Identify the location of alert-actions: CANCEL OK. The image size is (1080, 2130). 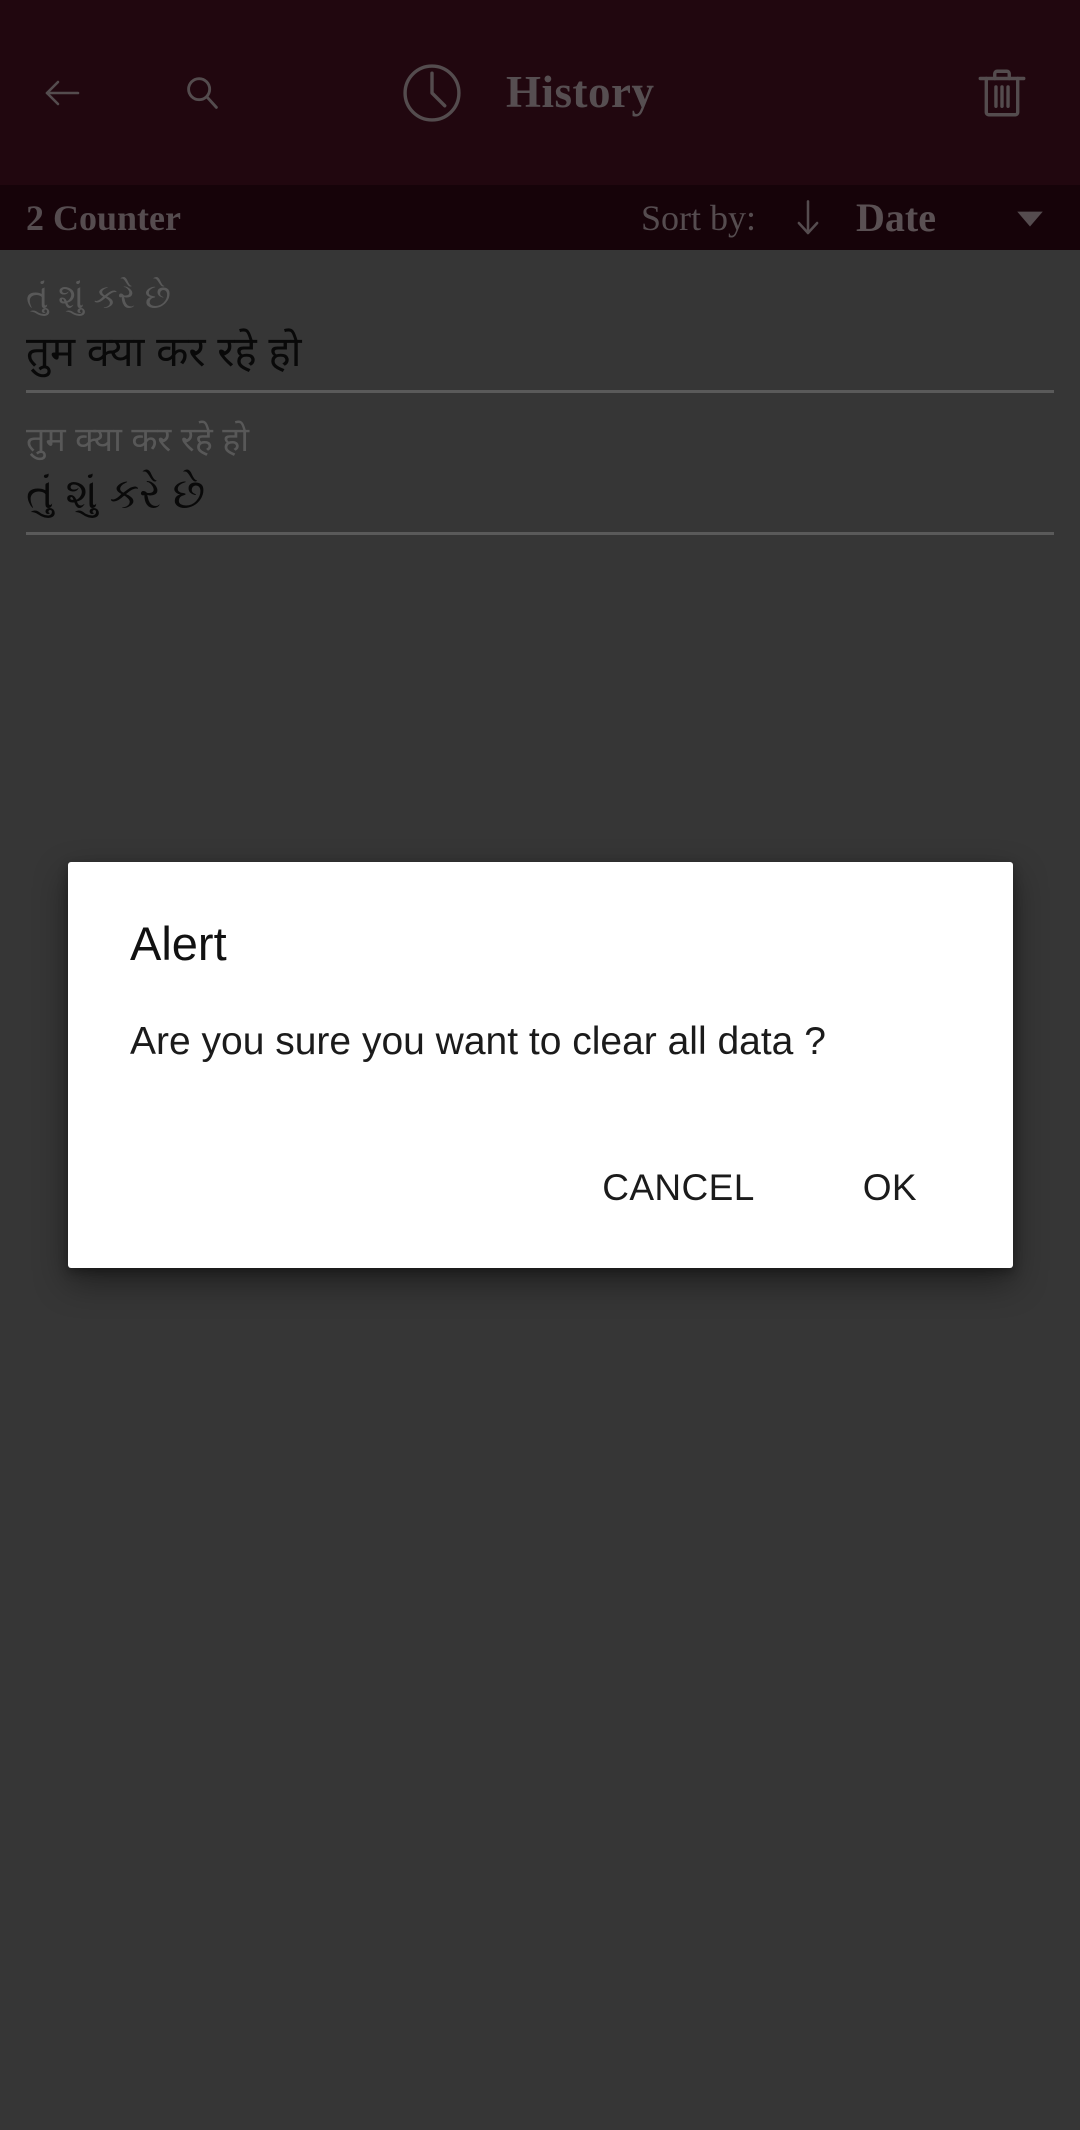
(759, 1187).